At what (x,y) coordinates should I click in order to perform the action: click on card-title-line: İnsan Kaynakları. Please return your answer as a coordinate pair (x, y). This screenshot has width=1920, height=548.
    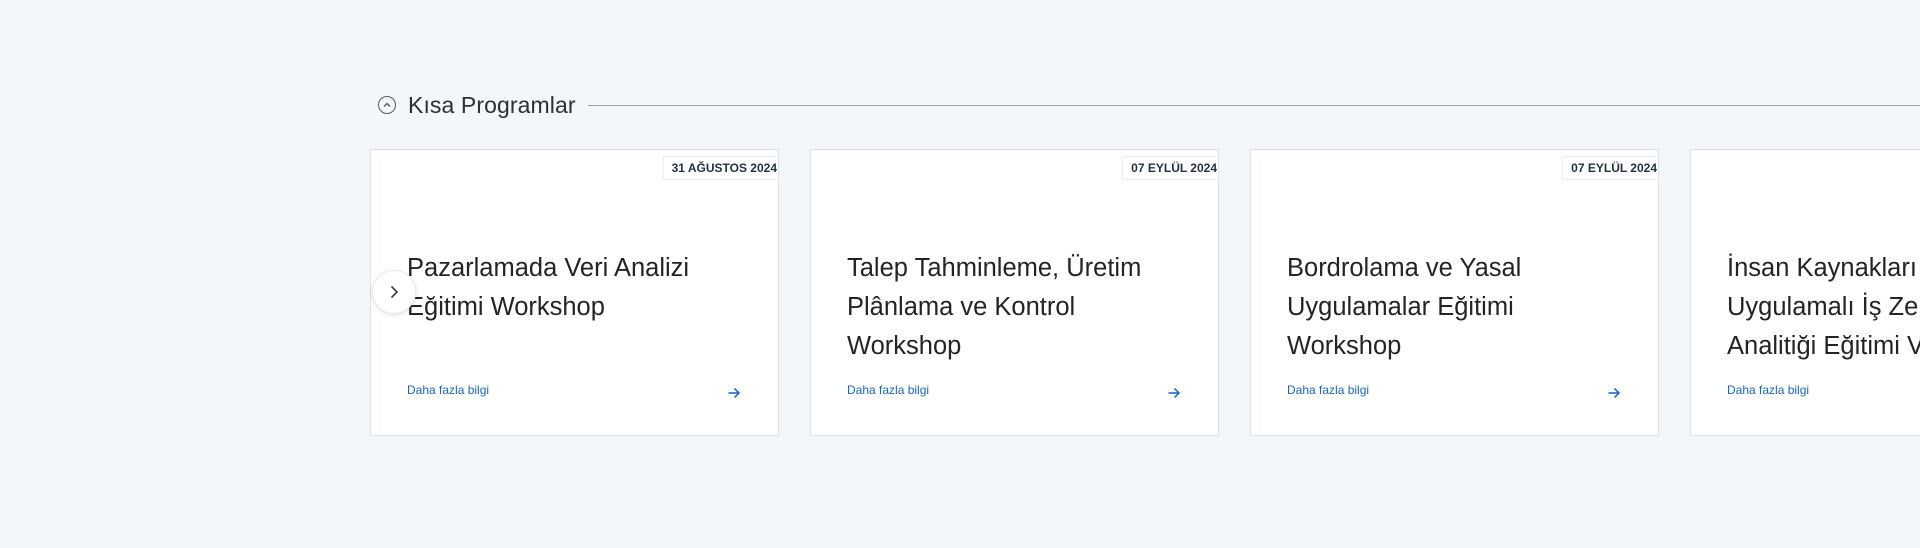
    Looking at the image, I should click on (1822, 268).